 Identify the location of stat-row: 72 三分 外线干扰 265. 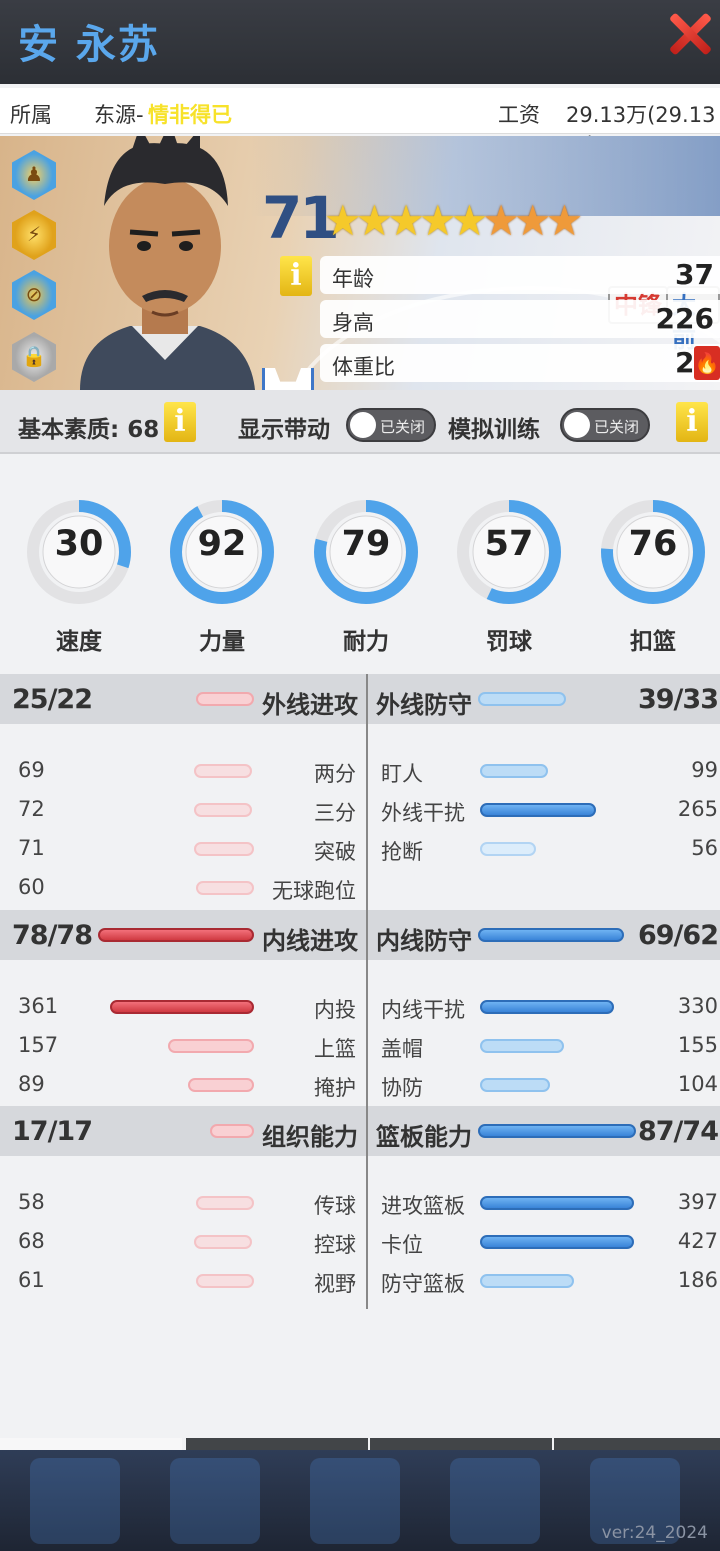
(360, 810).